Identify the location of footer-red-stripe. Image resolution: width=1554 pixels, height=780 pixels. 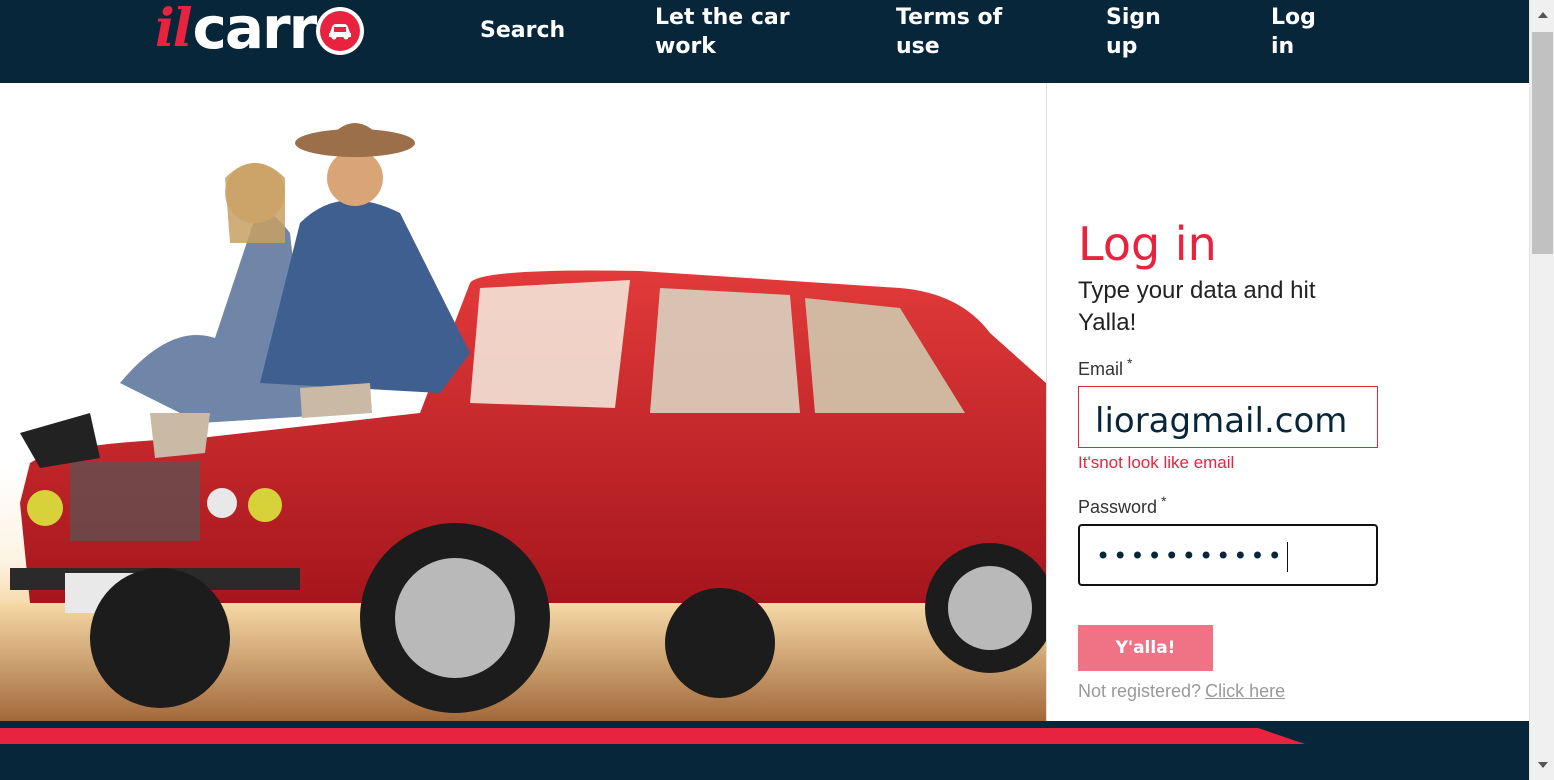
(652, 736).